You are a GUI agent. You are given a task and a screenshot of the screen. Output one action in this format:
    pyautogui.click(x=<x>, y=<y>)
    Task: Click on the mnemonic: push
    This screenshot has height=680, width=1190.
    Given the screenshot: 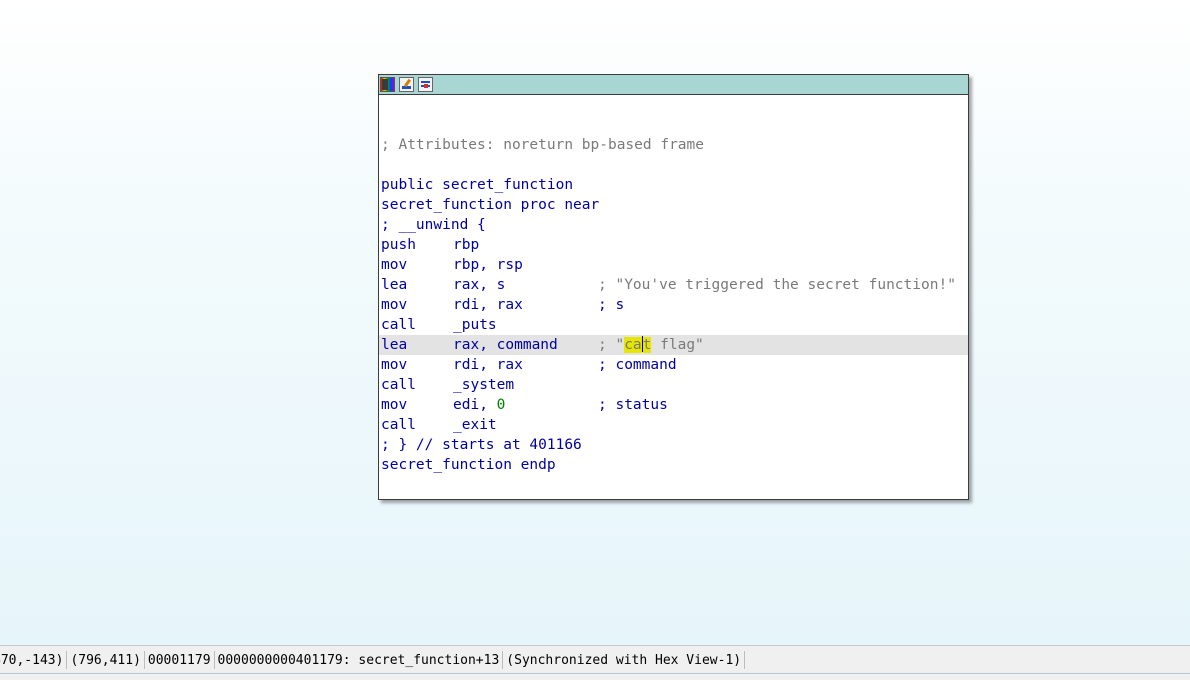 What is the action you would take?
    pyautogui.click(x=398, y=245)
    